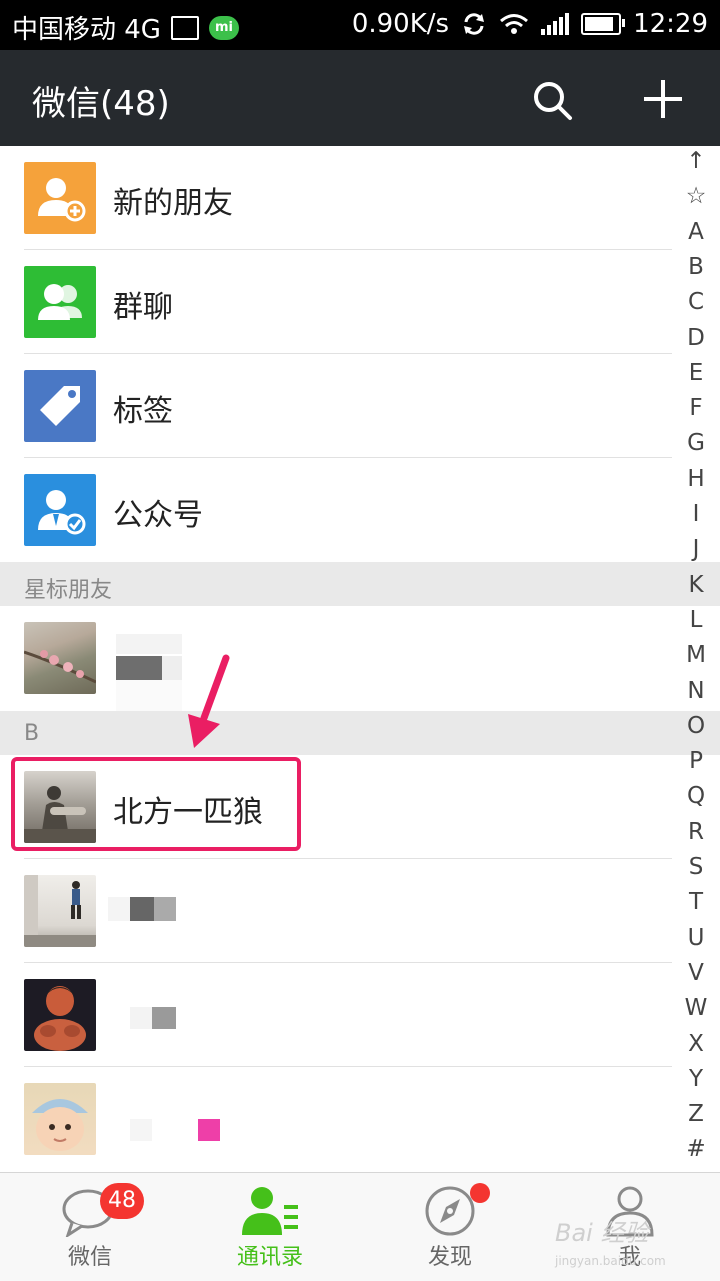 The image size is (720, 1281). I want to click on tab-label: 通讯录, so click(269, 1257).